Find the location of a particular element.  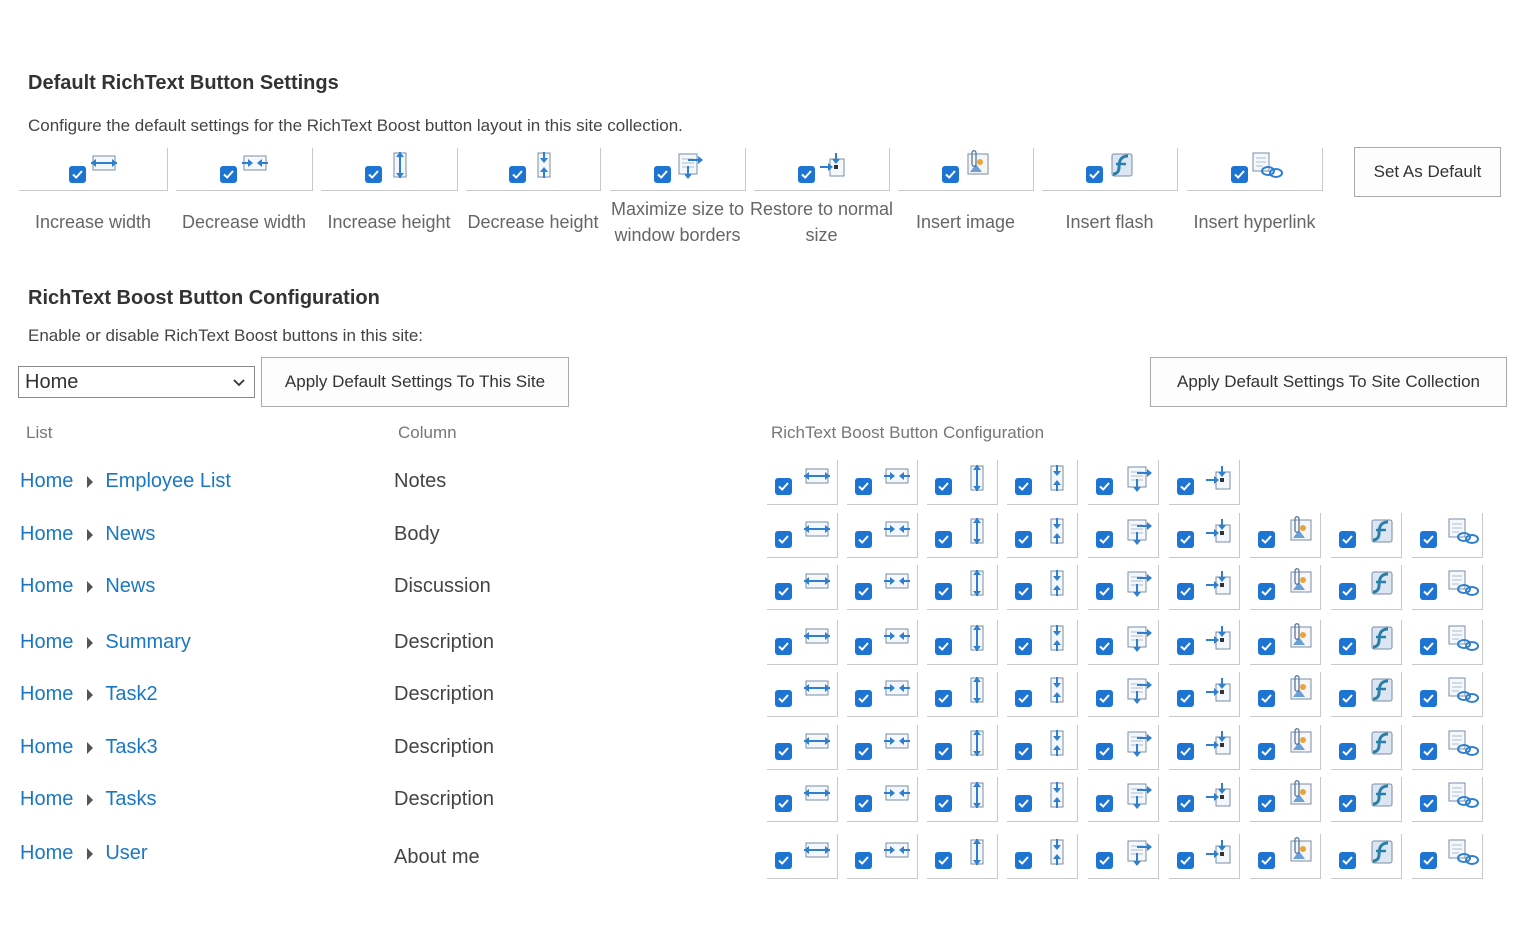

insert-flash-icon is located at coordinates (1381, 743).